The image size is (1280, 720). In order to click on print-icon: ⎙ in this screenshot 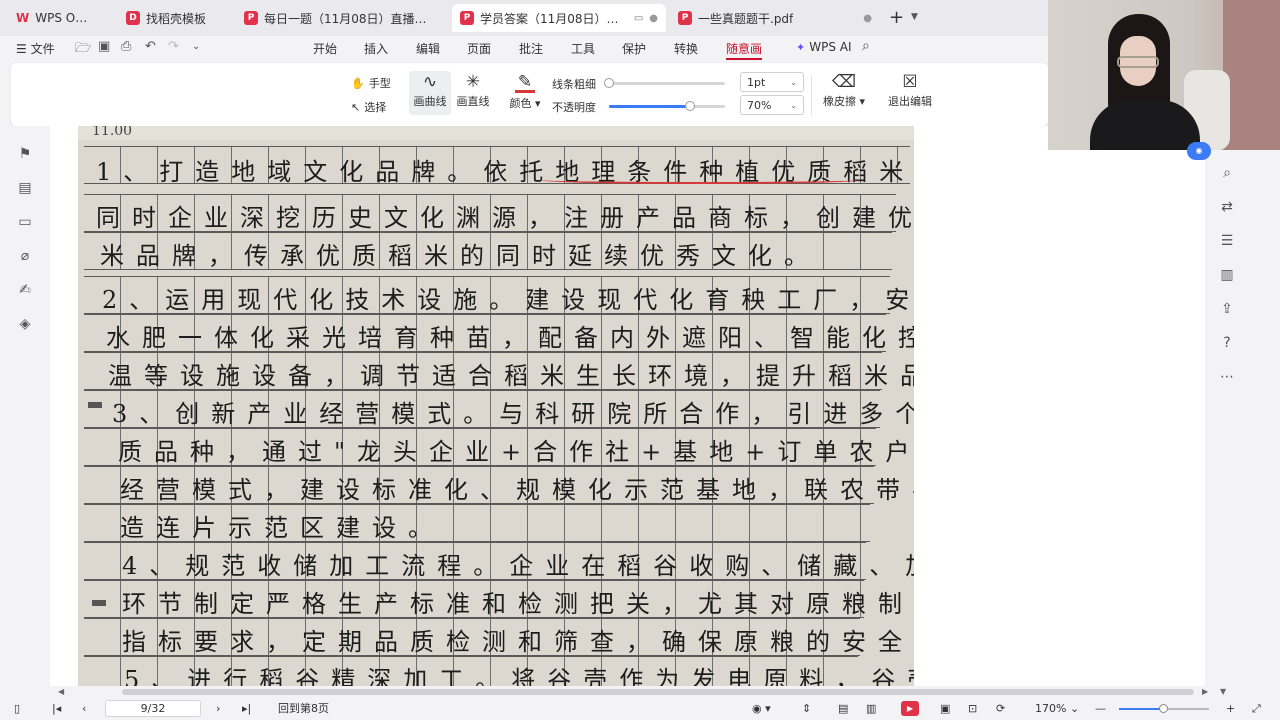, I will do `click(126, 46)`.